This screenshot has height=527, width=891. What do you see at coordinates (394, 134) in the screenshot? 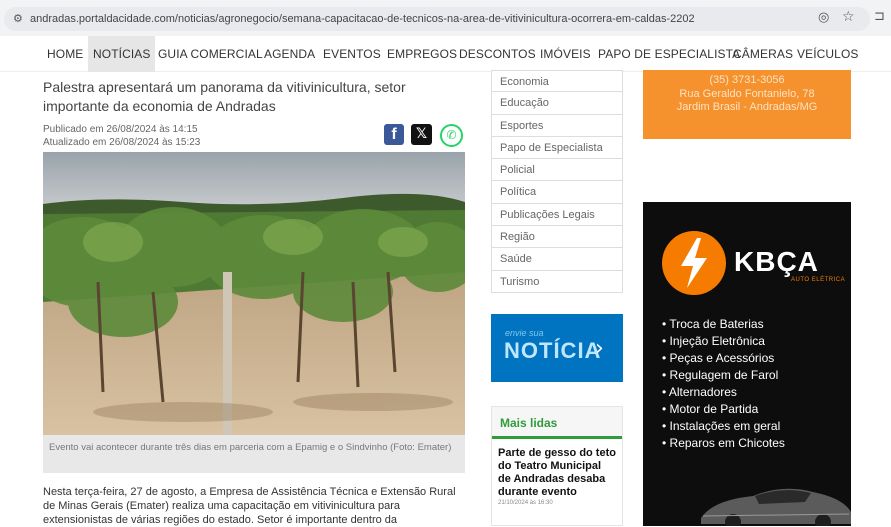
I see `facebook-icon: f` at bounding box center [394, 134].